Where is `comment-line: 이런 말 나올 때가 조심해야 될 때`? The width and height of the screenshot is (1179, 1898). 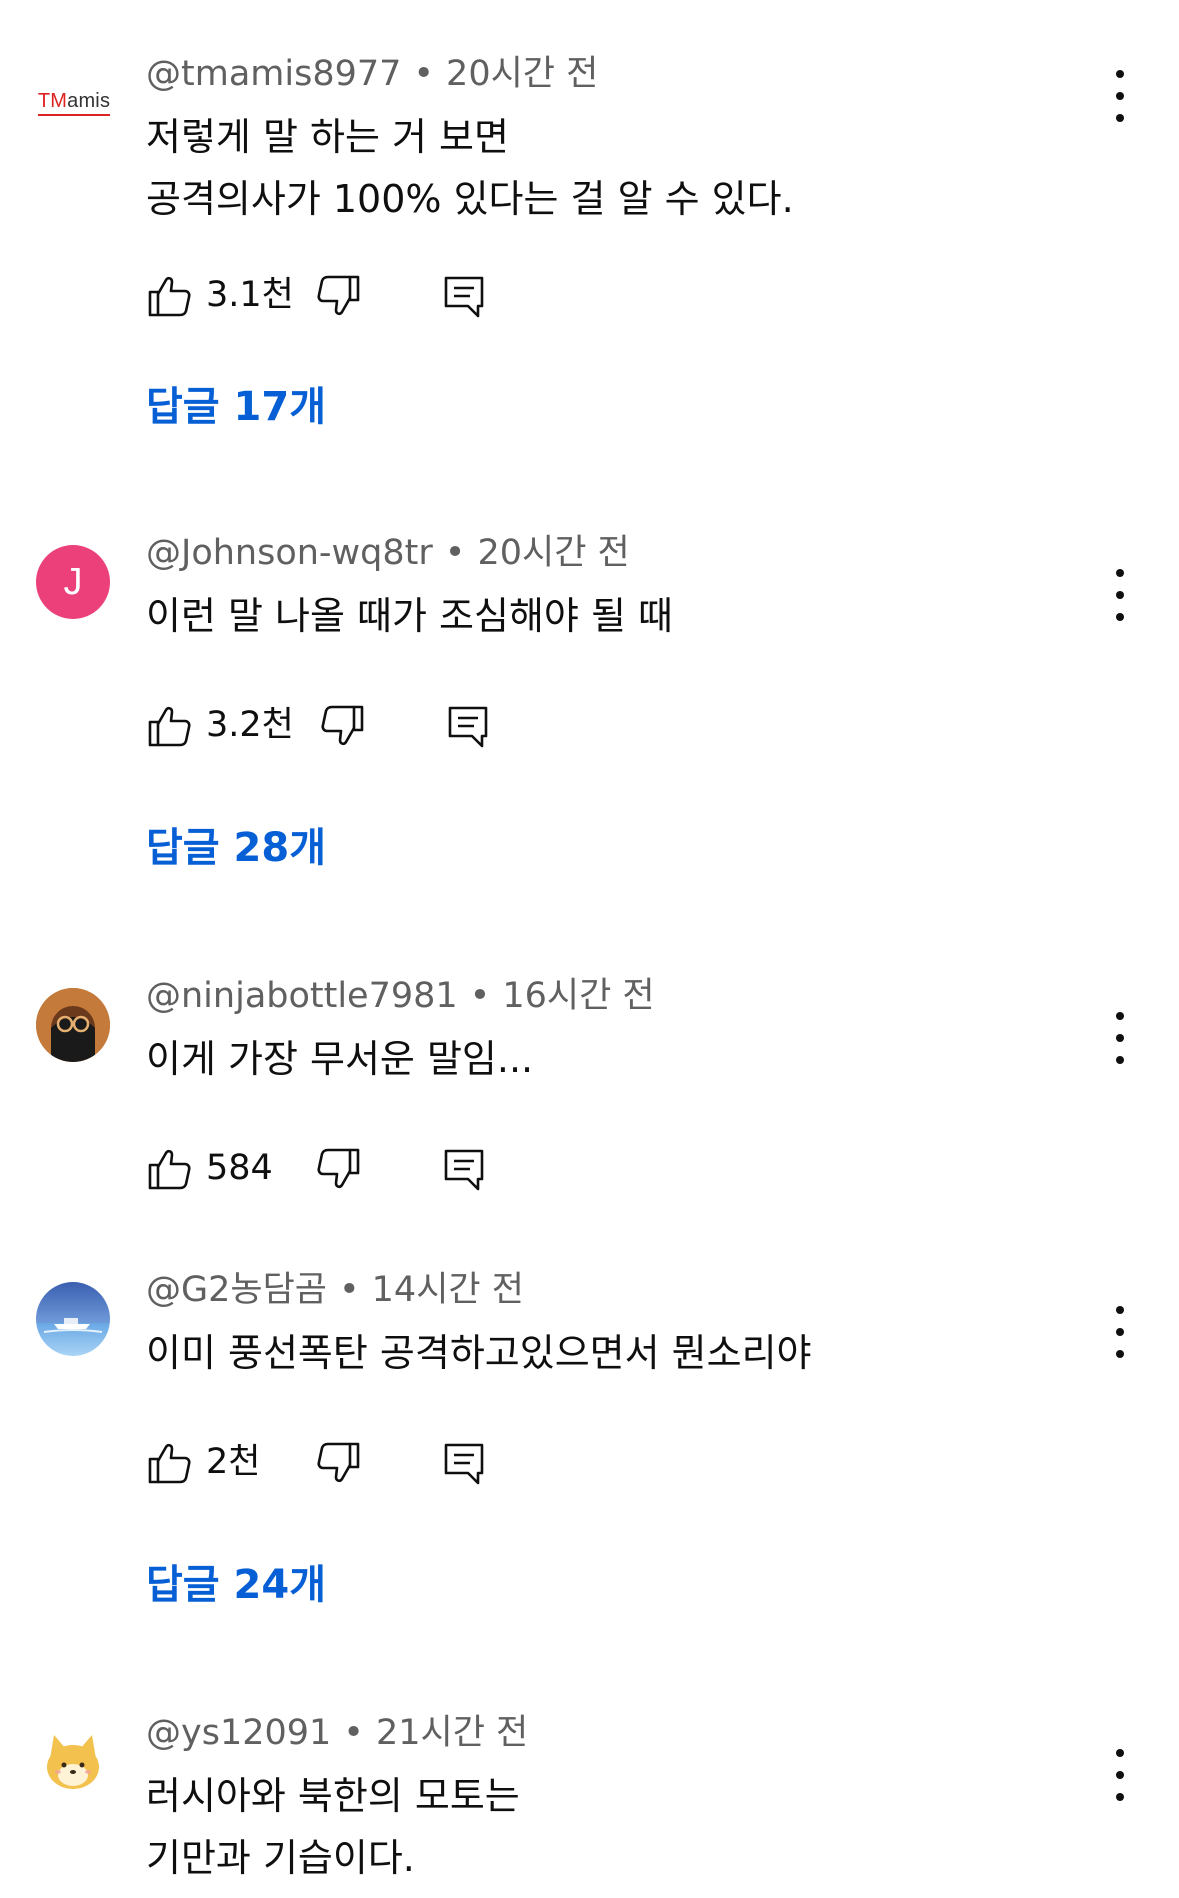 comment-line: 이런 말 나올 때가 조심해야 될 때 is located at coordinates (409, 616).